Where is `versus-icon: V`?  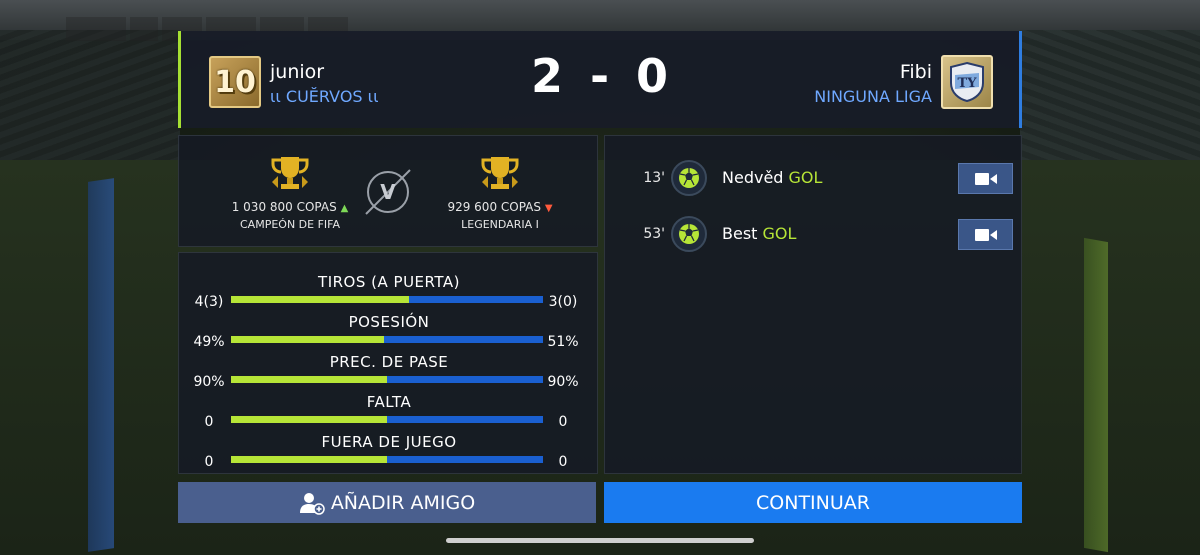
versus-icon: V is located at coordinates (388, 192).